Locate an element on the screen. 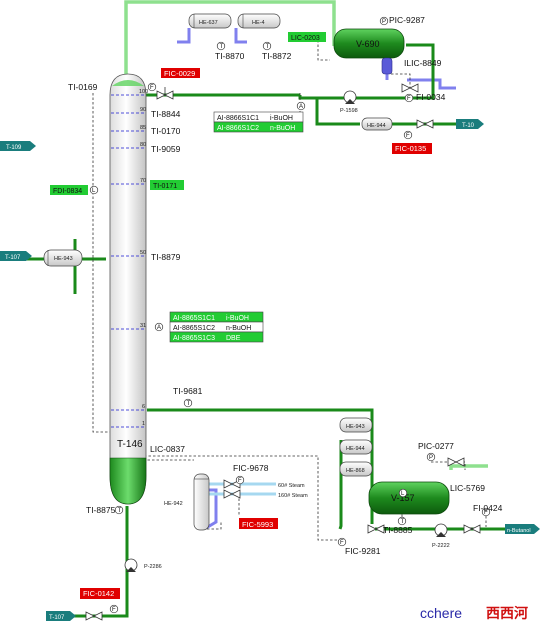  alarm-tag-fic0142: FIC-0142 is located at coordinates (100, 593).